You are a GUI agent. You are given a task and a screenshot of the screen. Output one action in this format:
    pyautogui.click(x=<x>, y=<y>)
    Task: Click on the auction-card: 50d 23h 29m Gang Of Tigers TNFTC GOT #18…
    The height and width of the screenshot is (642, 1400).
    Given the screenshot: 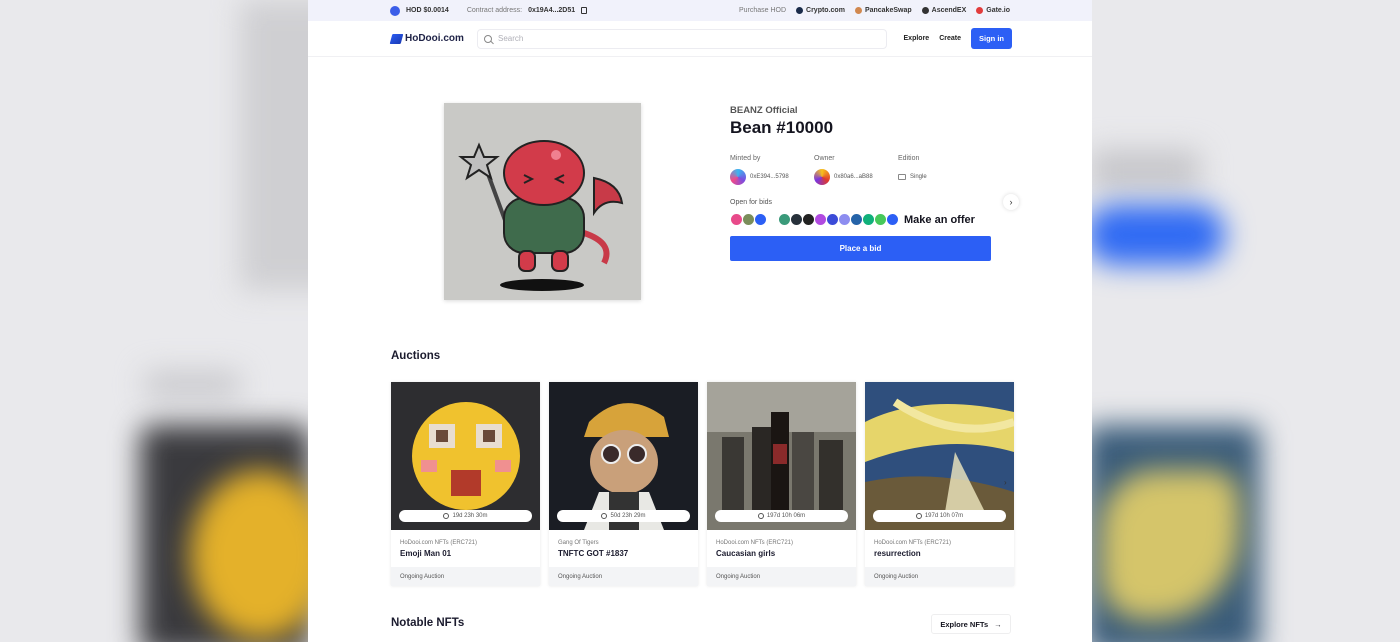 What is the action you would take?
    pyautogui.click(x=623, y=484)
    